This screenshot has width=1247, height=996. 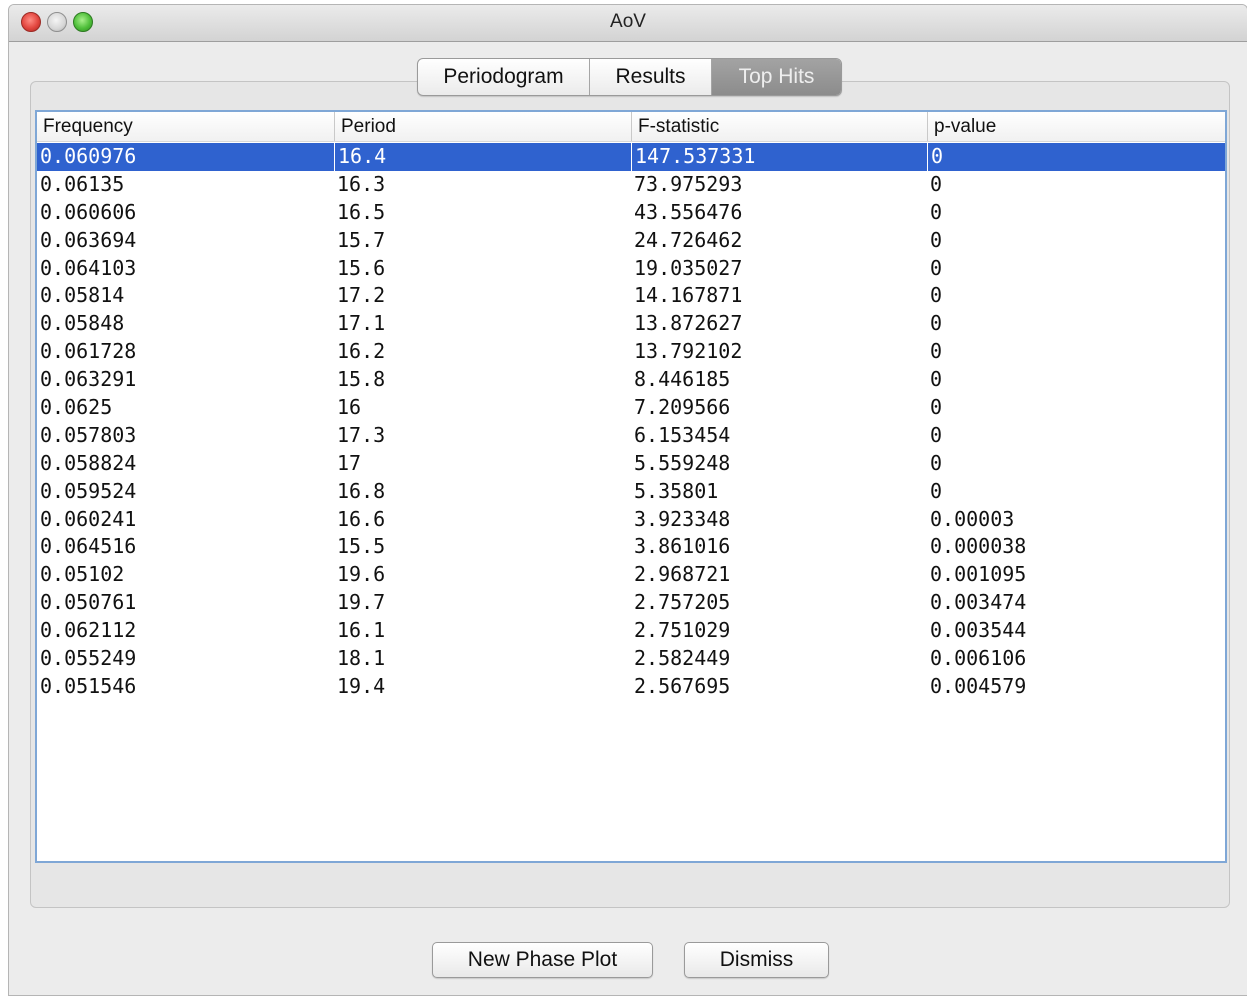 What do you see at coordinates (361, 295) in the screenshot?
I see `cell-period: 17.2` at bounding box center [361, 295].